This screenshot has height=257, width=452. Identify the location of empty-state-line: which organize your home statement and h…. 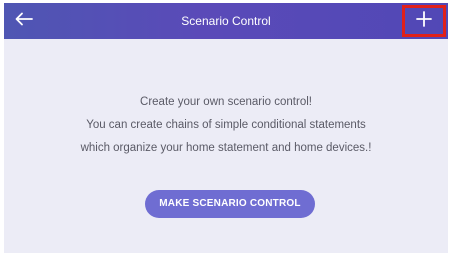
(226, 148).